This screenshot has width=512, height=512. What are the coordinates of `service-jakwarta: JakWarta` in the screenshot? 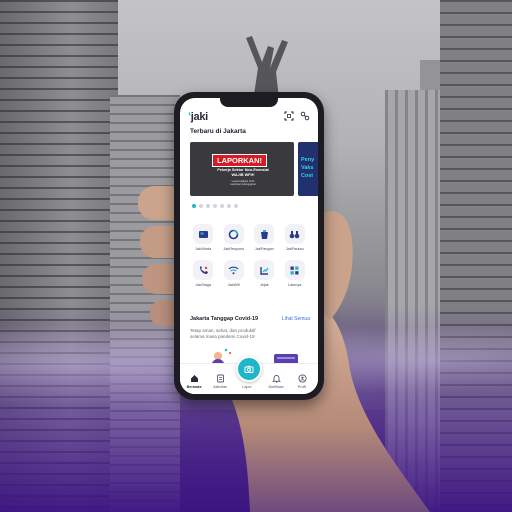 It's located at (203, 237).